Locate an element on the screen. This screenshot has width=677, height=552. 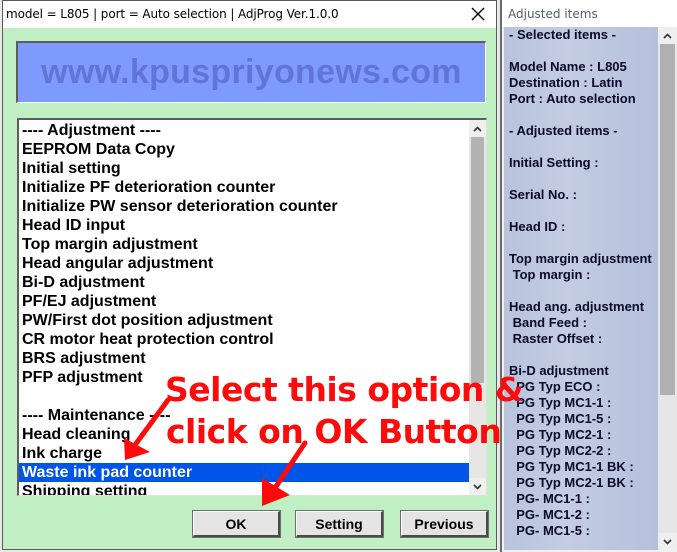
side-line: PG Typ MC2-2 : is located at coordinates (560, 450).